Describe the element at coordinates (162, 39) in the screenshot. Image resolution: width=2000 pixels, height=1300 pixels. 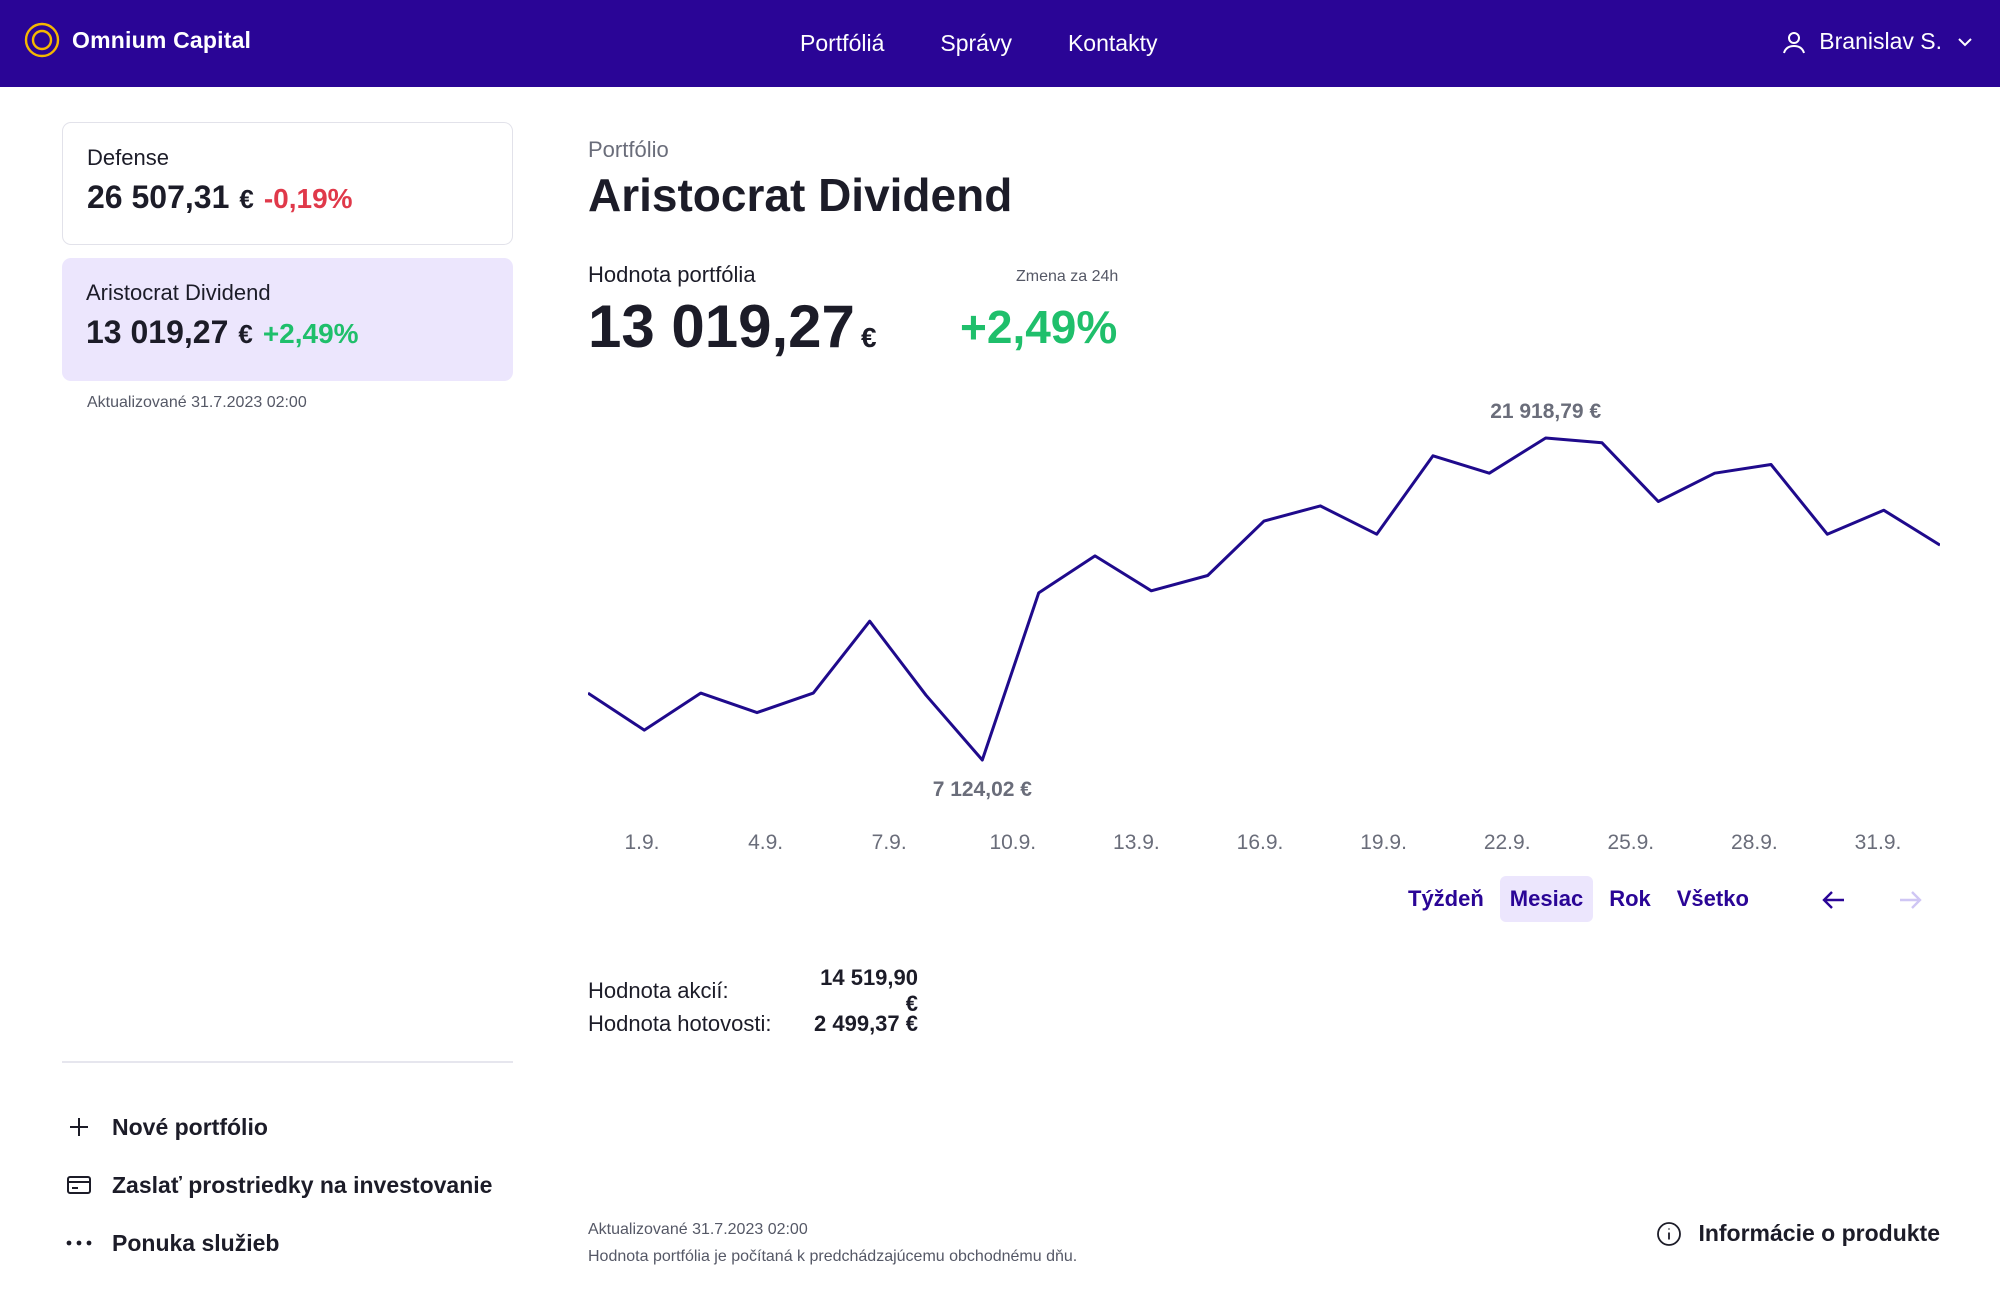
I see `brand-name: Omnium Capital` at that location.